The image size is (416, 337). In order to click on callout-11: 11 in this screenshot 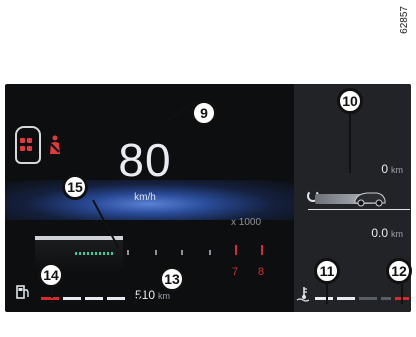, I will do `click(327, 271)`.